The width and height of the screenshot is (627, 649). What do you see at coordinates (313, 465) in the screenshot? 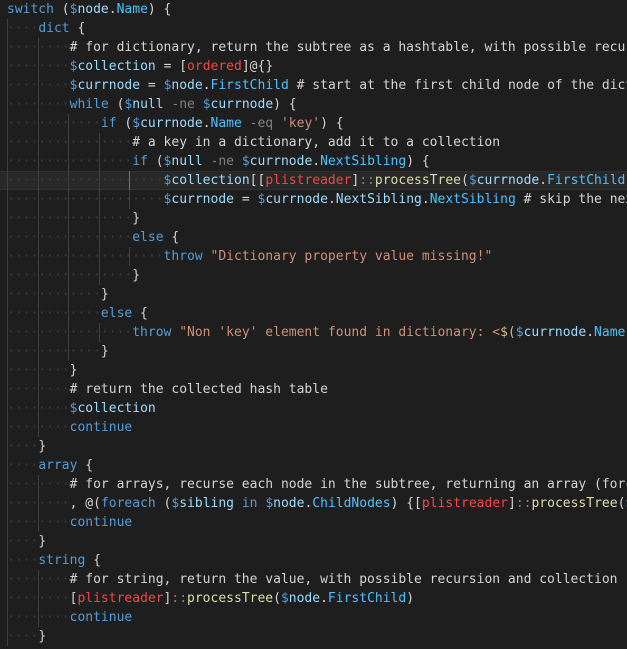
I see `code-line: ····array {` at bounding box center [313, 465].